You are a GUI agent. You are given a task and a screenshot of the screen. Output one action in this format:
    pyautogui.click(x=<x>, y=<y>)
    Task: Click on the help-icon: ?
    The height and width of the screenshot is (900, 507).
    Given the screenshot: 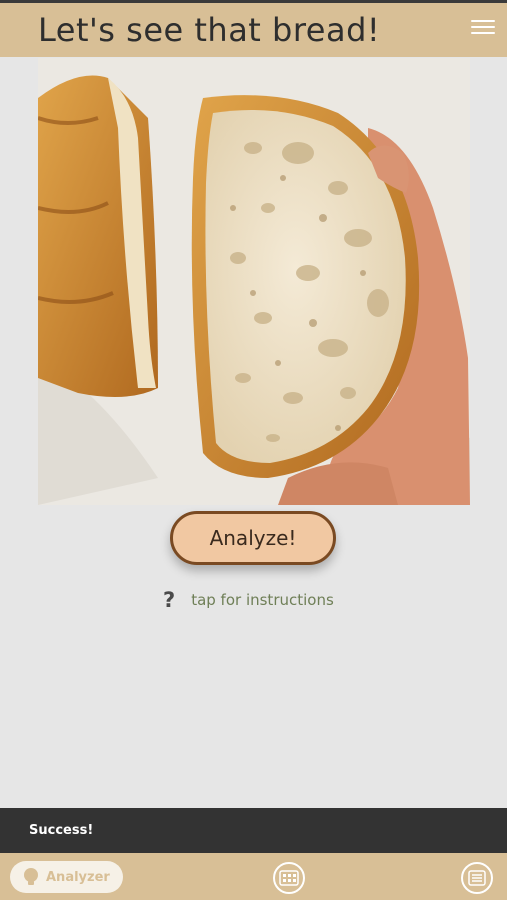 What is the action you would take?
    pyautogui.click(x=169, y=600)
    